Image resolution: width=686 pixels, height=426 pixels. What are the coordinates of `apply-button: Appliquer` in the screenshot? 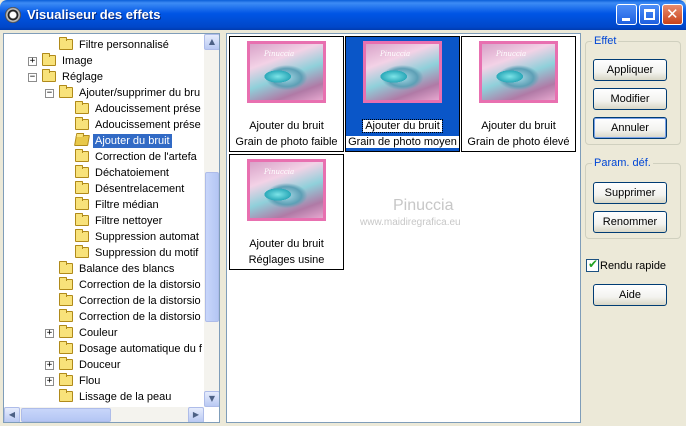 It's located at (630, 70).